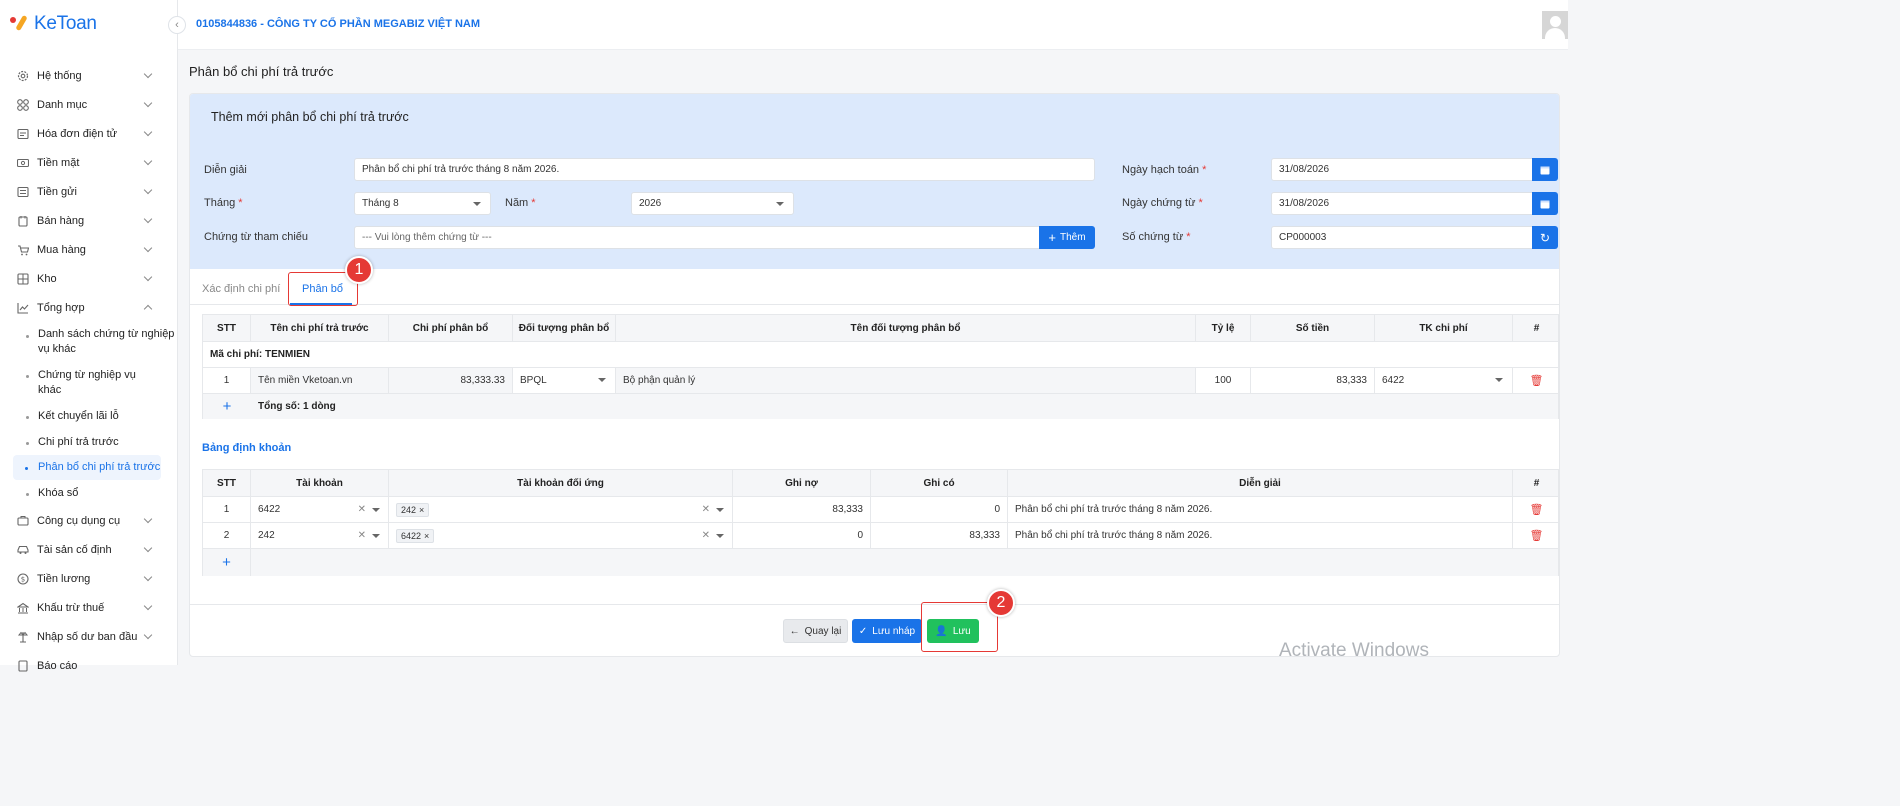 The width and height of the screenshot is (1900, 806). I want to click on sidebar-item-tai-san: Tài sản cố định, so click(88, 549).